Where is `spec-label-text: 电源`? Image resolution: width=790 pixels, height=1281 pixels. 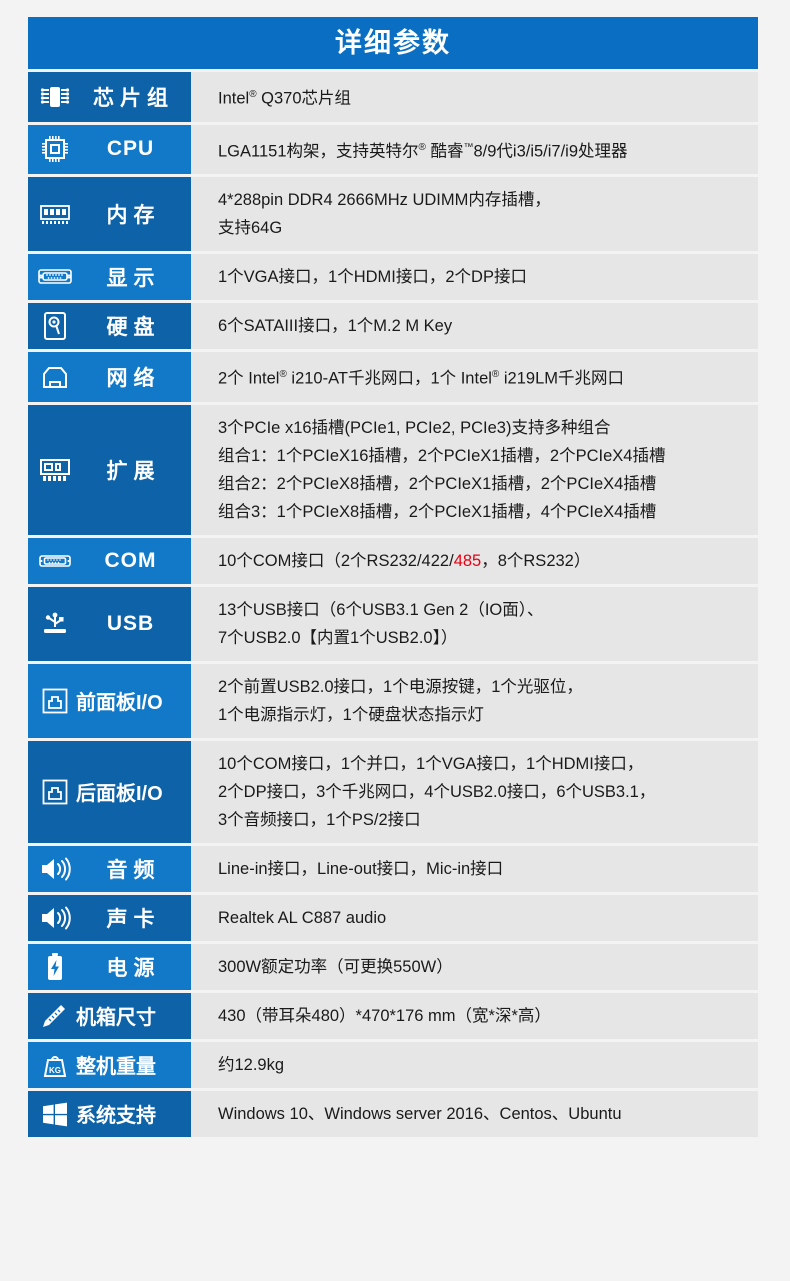 spec-label-text: 电源 is located at coordinates (133, 968).